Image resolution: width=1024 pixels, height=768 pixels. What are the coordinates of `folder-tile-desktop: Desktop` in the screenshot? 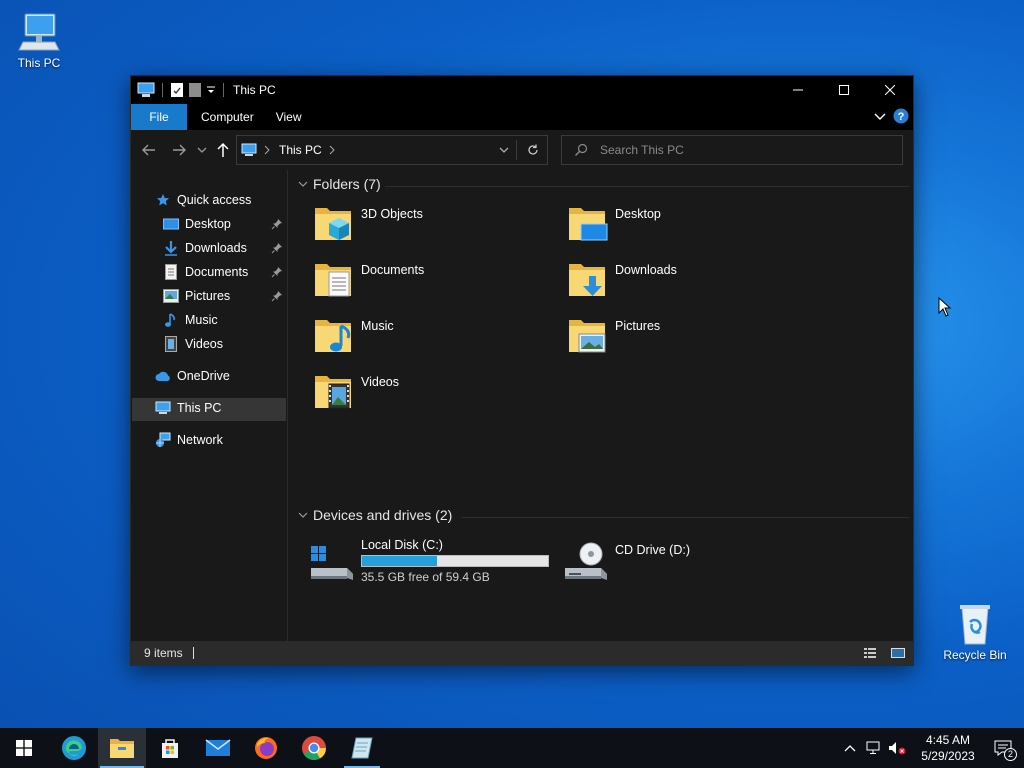 It's located at (613, 222).